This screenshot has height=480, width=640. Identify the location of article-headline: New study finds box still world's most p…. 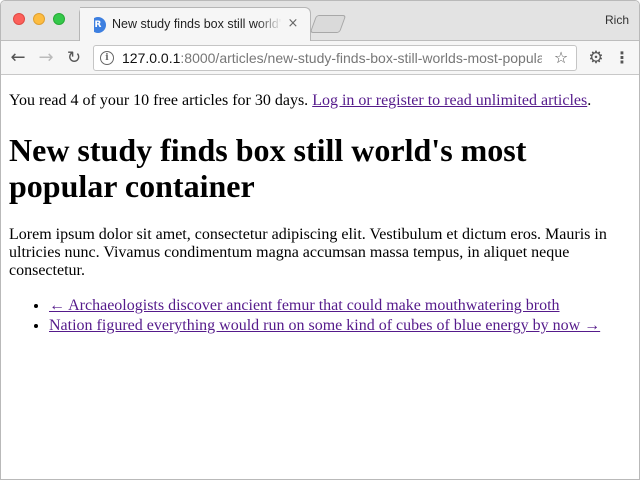
(268, 168).